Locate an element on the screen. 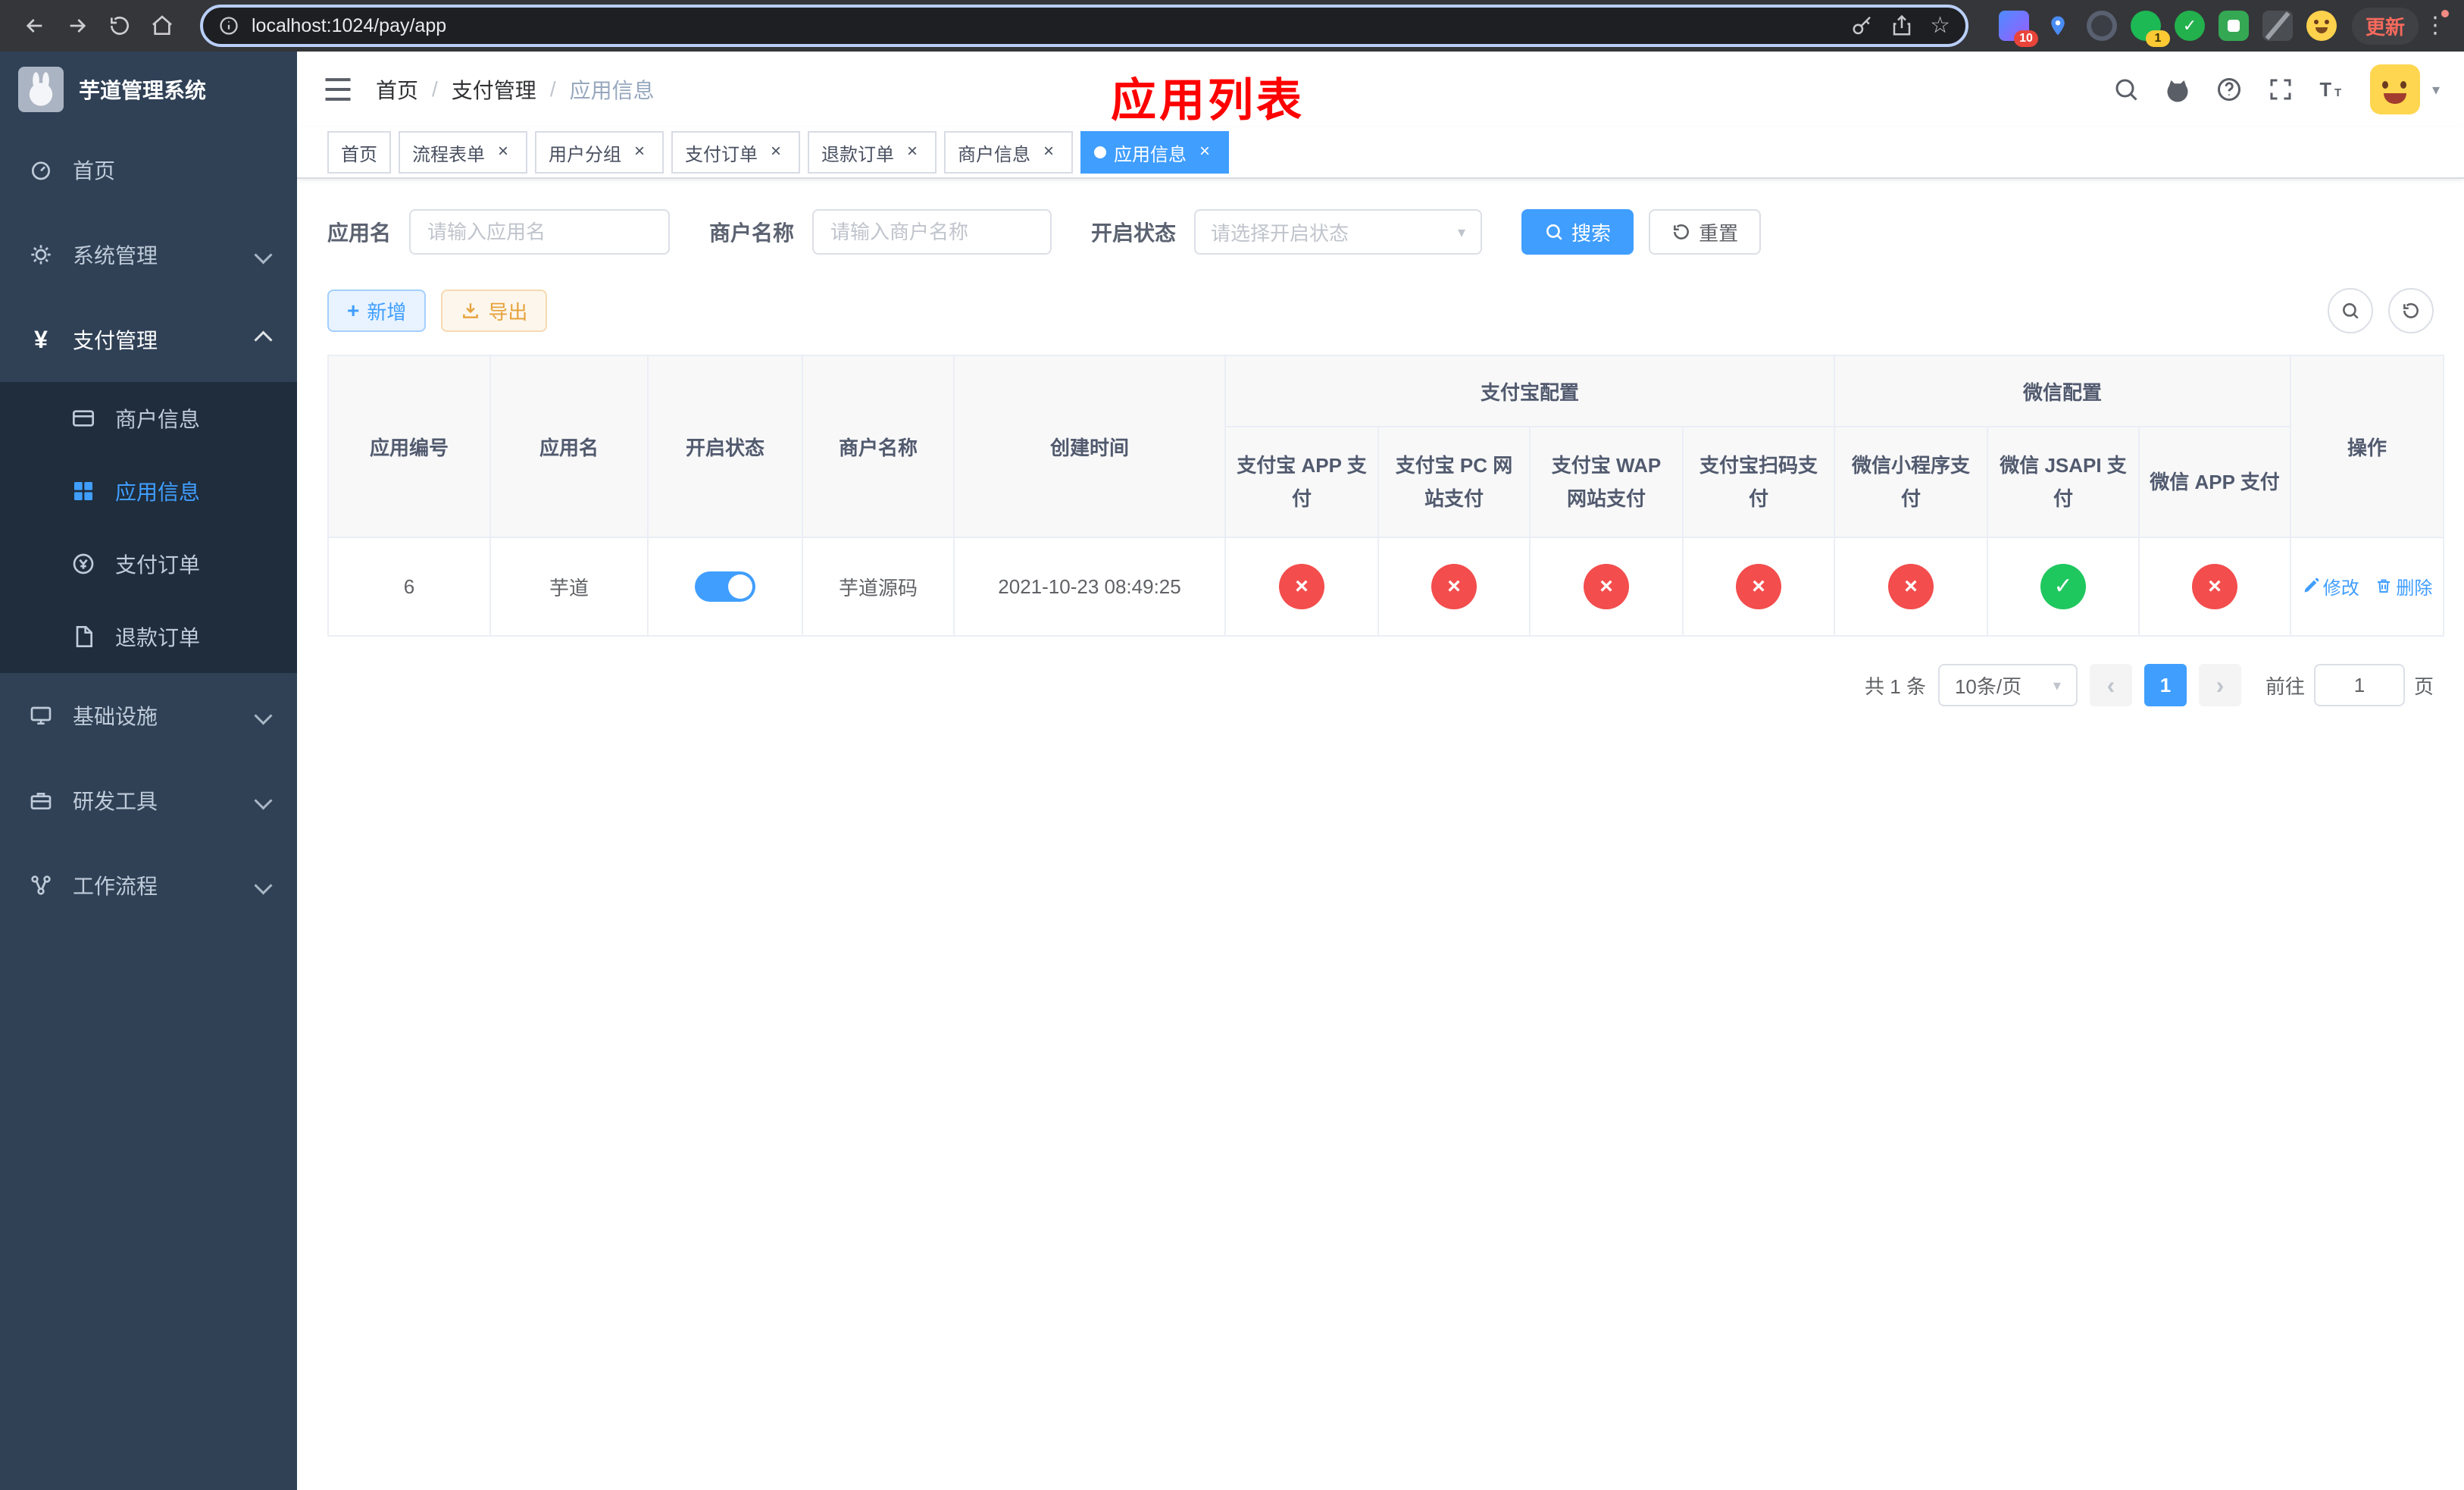  breadcrumb-payment: 支付管理 is located at coordinates (494, 89).